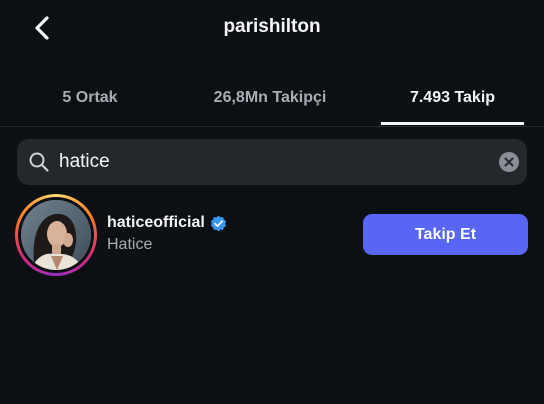  I want to click on avatar-photo-image, so click(56, 235).